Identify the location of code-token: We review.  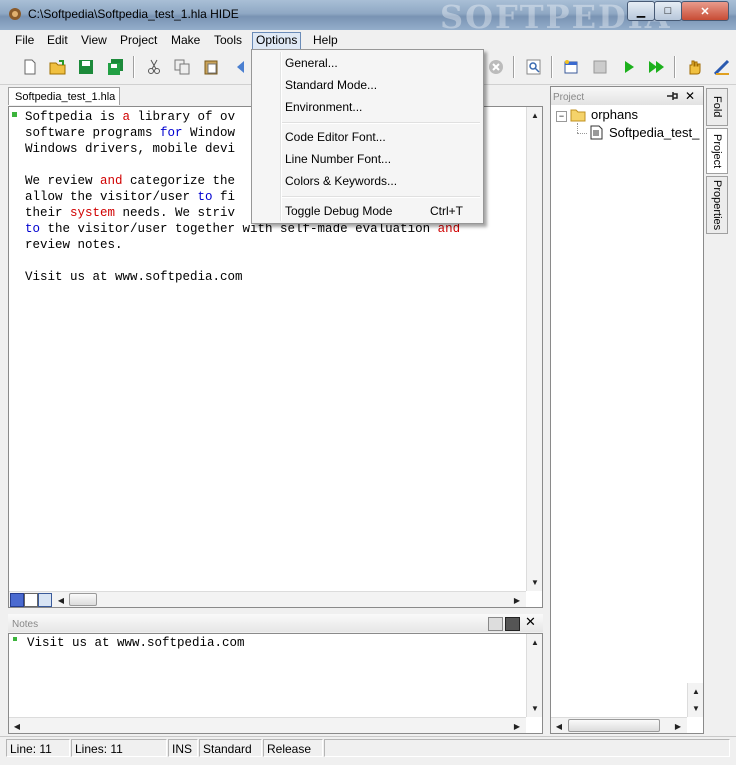
(63, 181).